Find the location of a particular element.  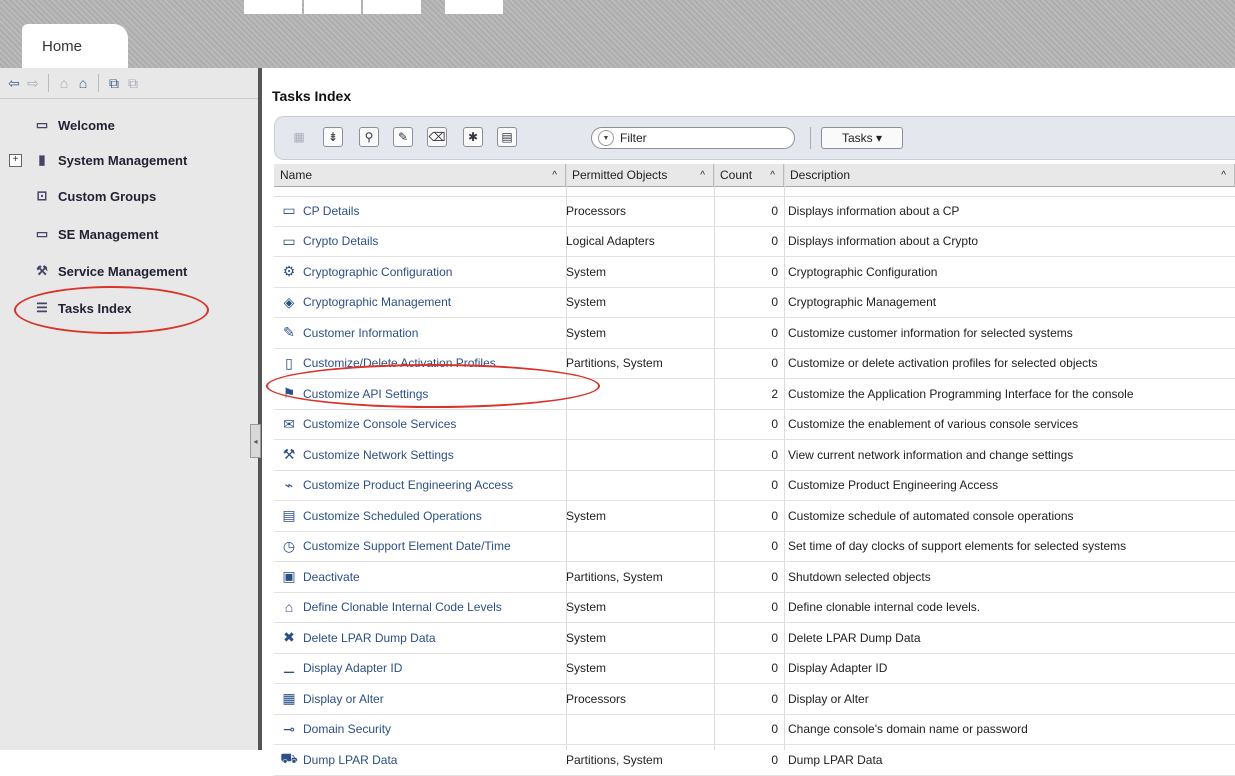

task-name-link: ✉ Customize Console Services is located at coordinates (420, 424).